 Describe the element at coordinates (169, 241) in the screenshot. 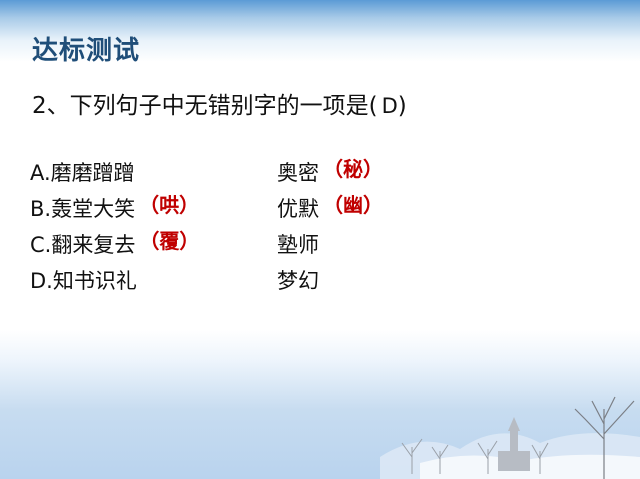

I see `correction-mark: （覆）` at that location.